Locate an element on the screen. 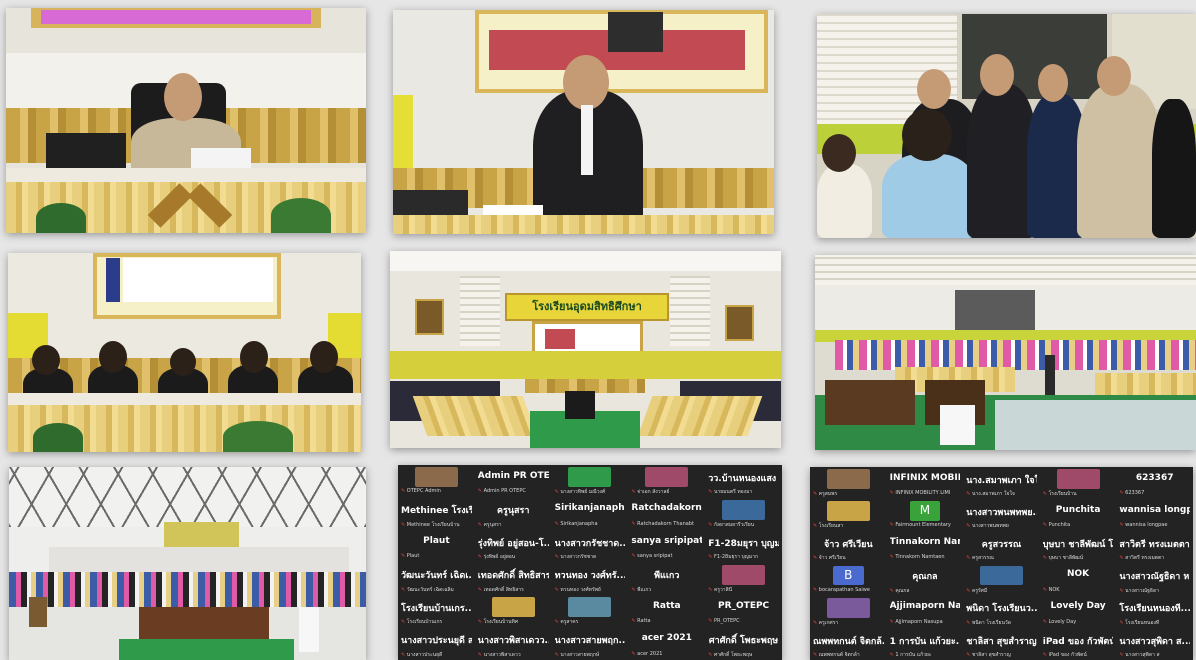 The image size is (1196, 660). hall-banner: โรงเรียนอุดมสิทธิศึกษา is located at coordinates (587, 307).